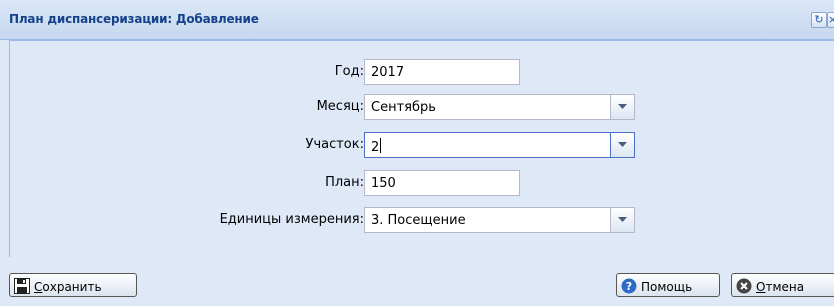 This screenshot has width=834, height=306. I want to click on units-row: Единицы измерения: 3. Посещение, so click(422, 220).